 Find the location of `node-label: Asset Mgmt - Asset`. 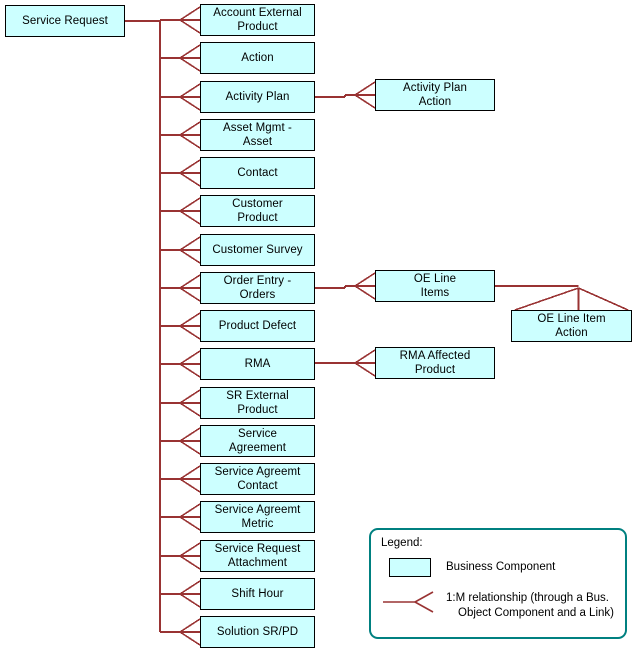

node-label: Asset Mgmt - Asset is located at coordinates (257, 135).